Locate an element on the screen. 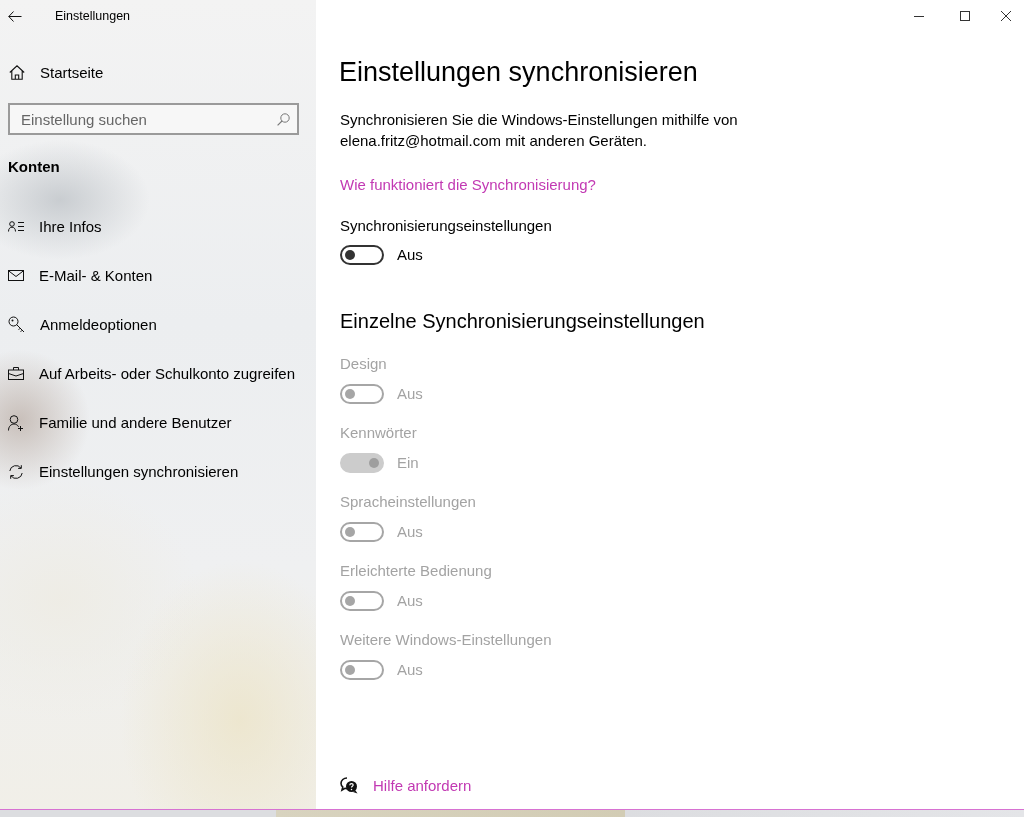 This screenshot has height=817, width=1024. home-link: Startseite is located at coordinates (158, 72).